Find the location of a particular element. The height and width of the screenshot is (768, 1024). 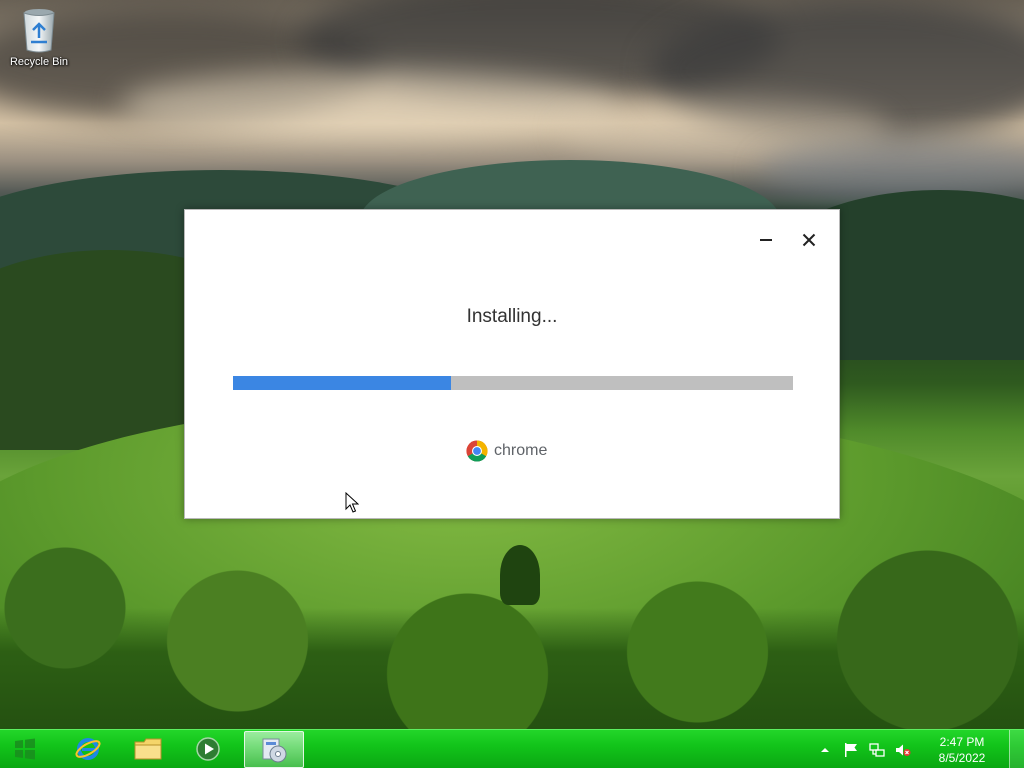

desktop-icon-recycle-bin: Recycle Bin is located at coordinates (39, 41).